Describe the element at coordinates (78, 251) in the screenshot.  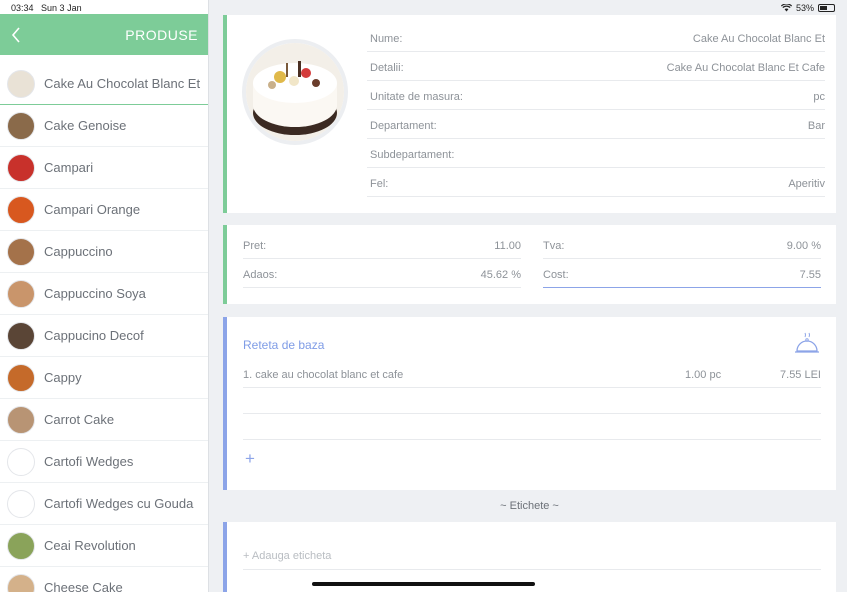
I see `product-name: Cappuccino` at that location.